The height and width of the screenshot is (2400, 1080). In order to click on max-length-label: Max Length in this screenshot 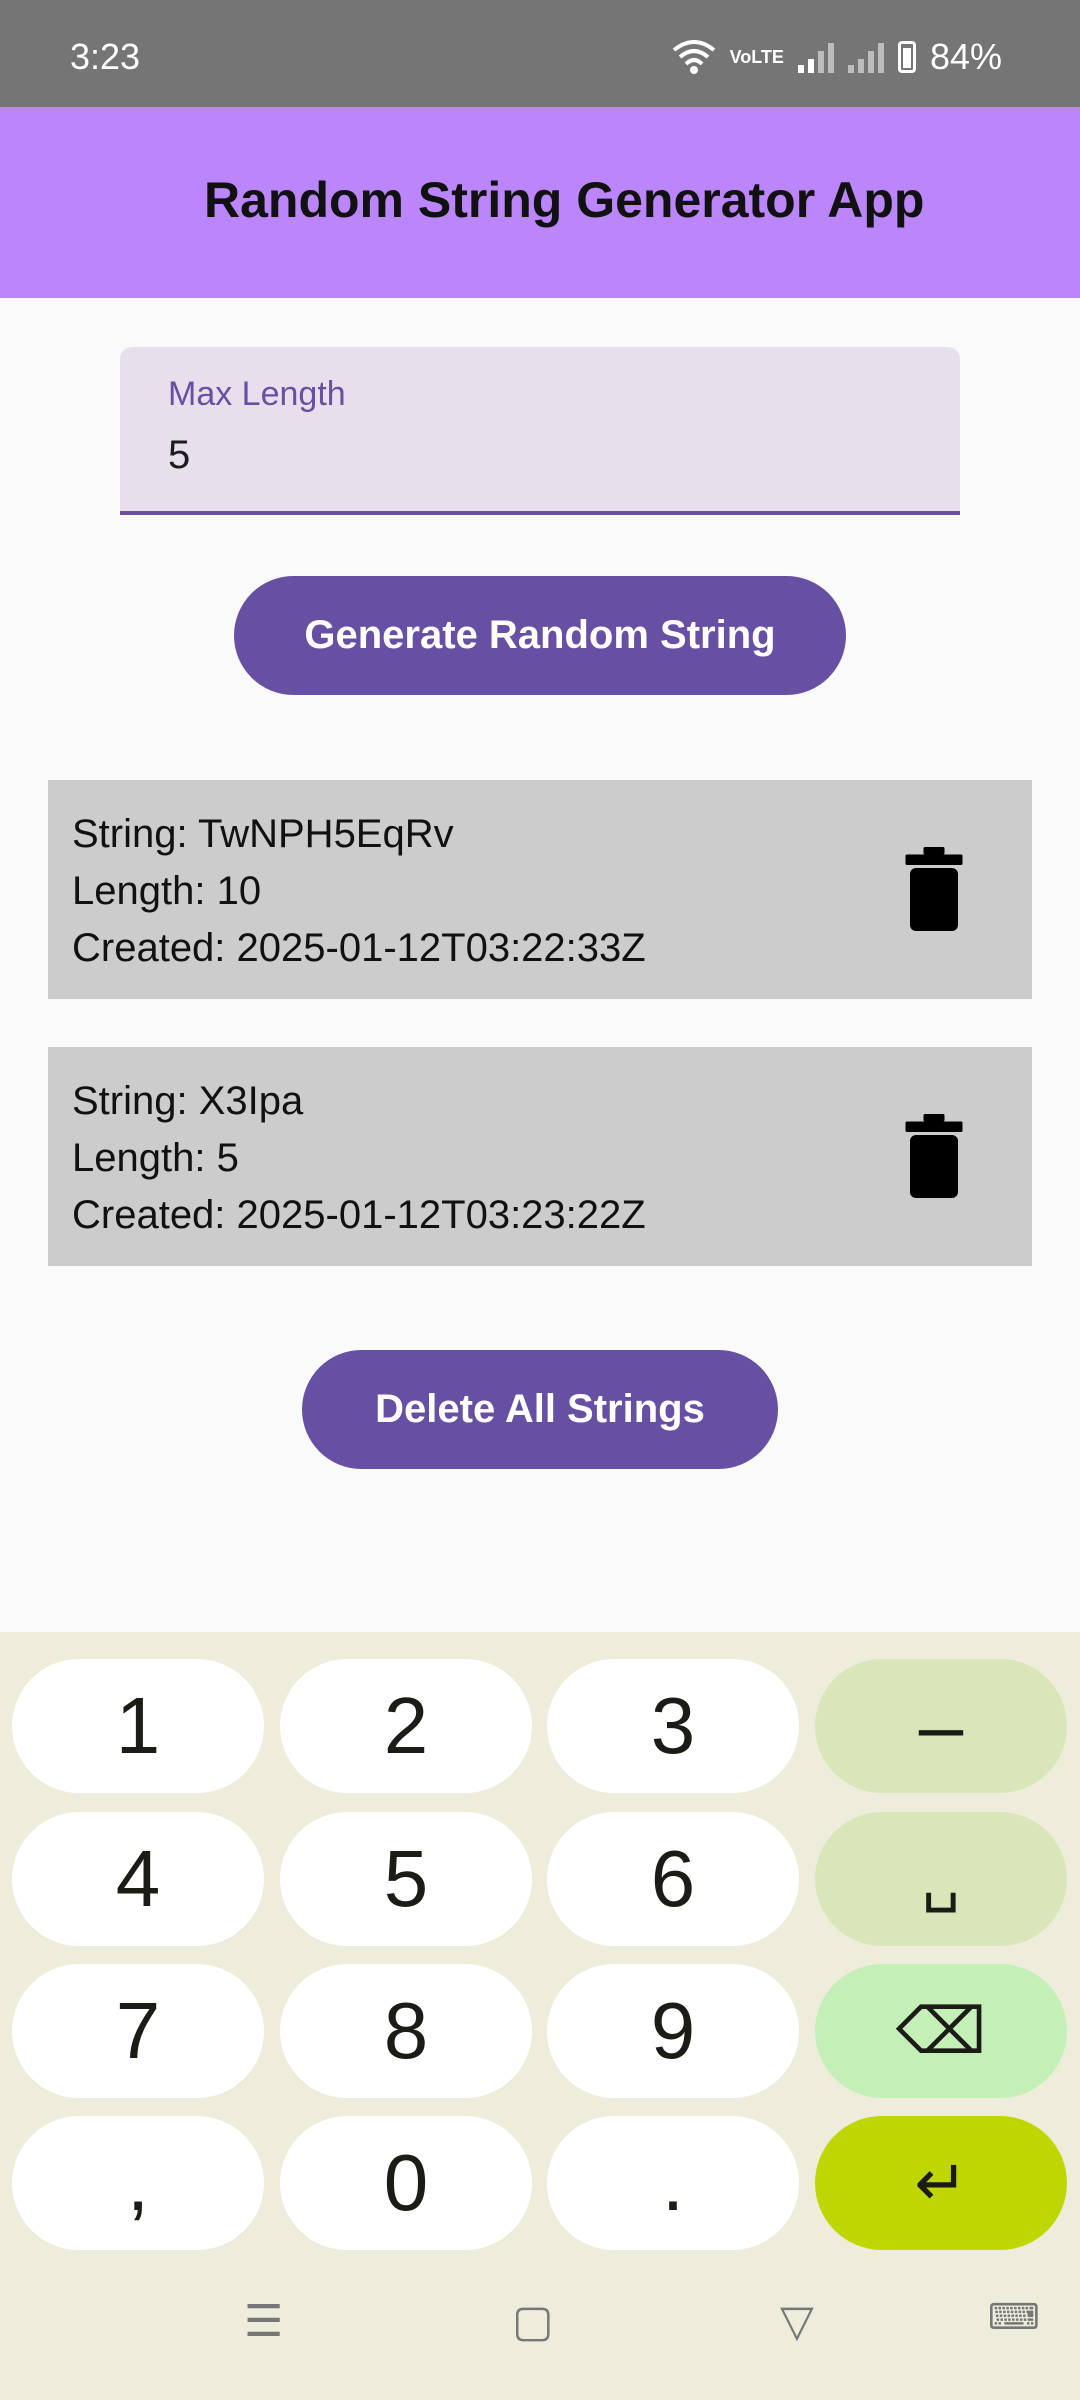, I will do `click(257, 394)`.